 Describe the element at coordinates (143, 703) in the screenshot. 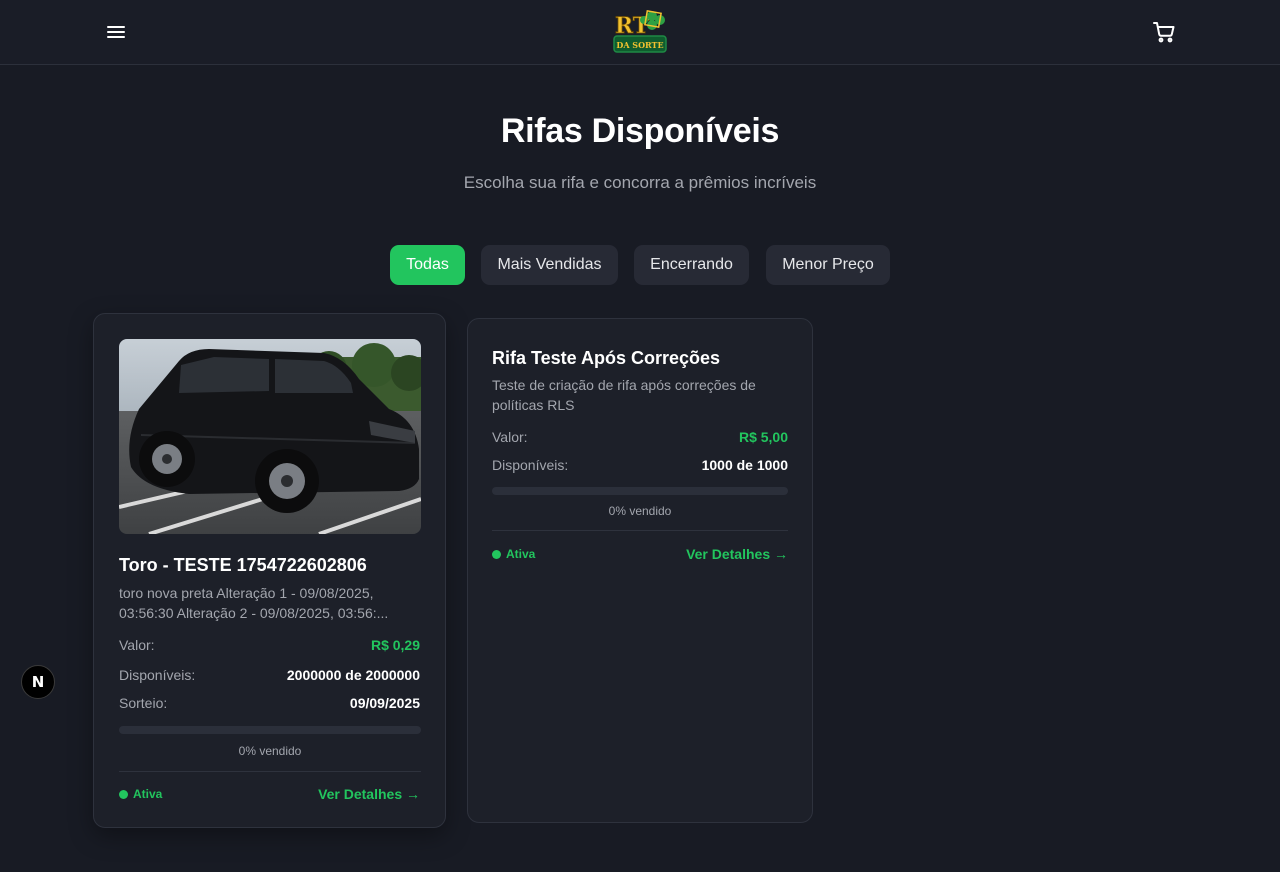

I see `draw-label: Sorteio:` at that location.